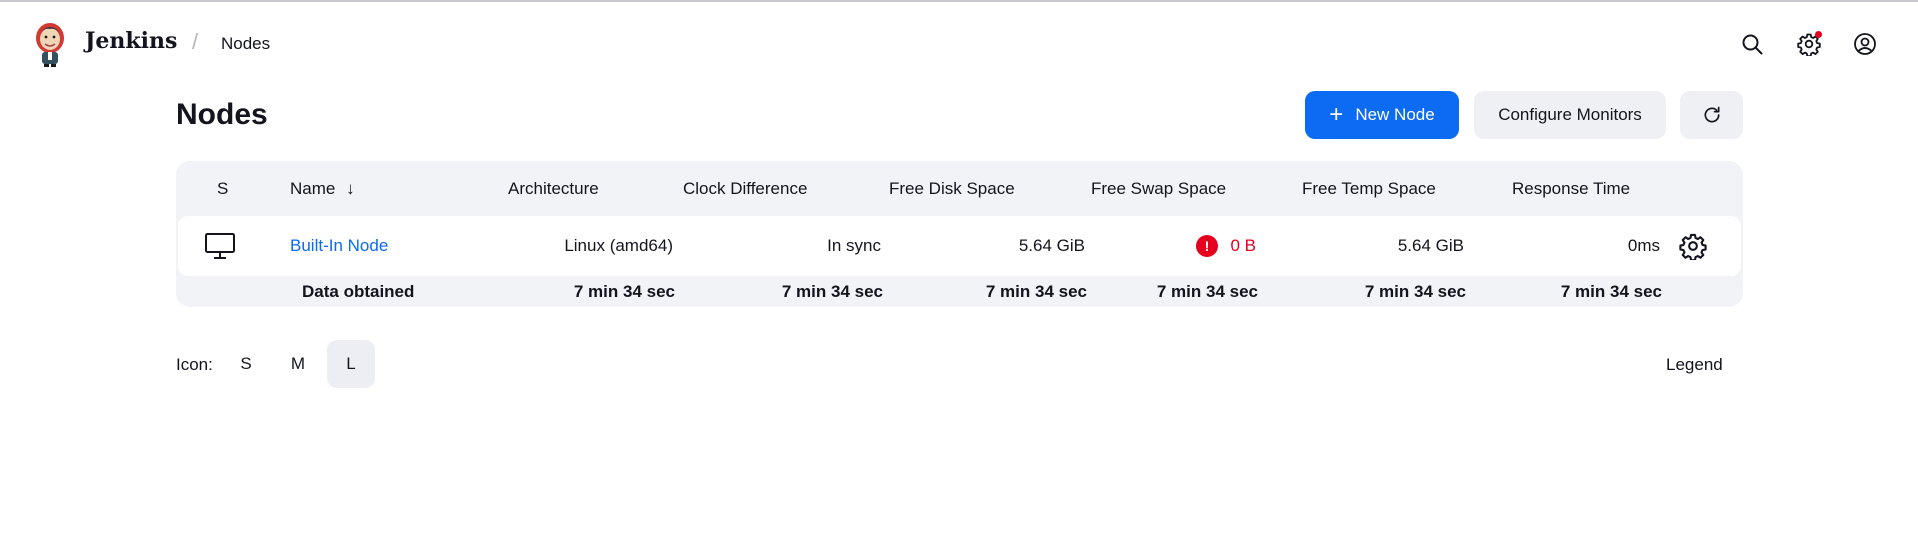 This screenshot has width=1918, height=541. Describe the element at coordinates (618, 245) in the screenshot. I see `cell-architecture: Linux (amd64)` at that location.